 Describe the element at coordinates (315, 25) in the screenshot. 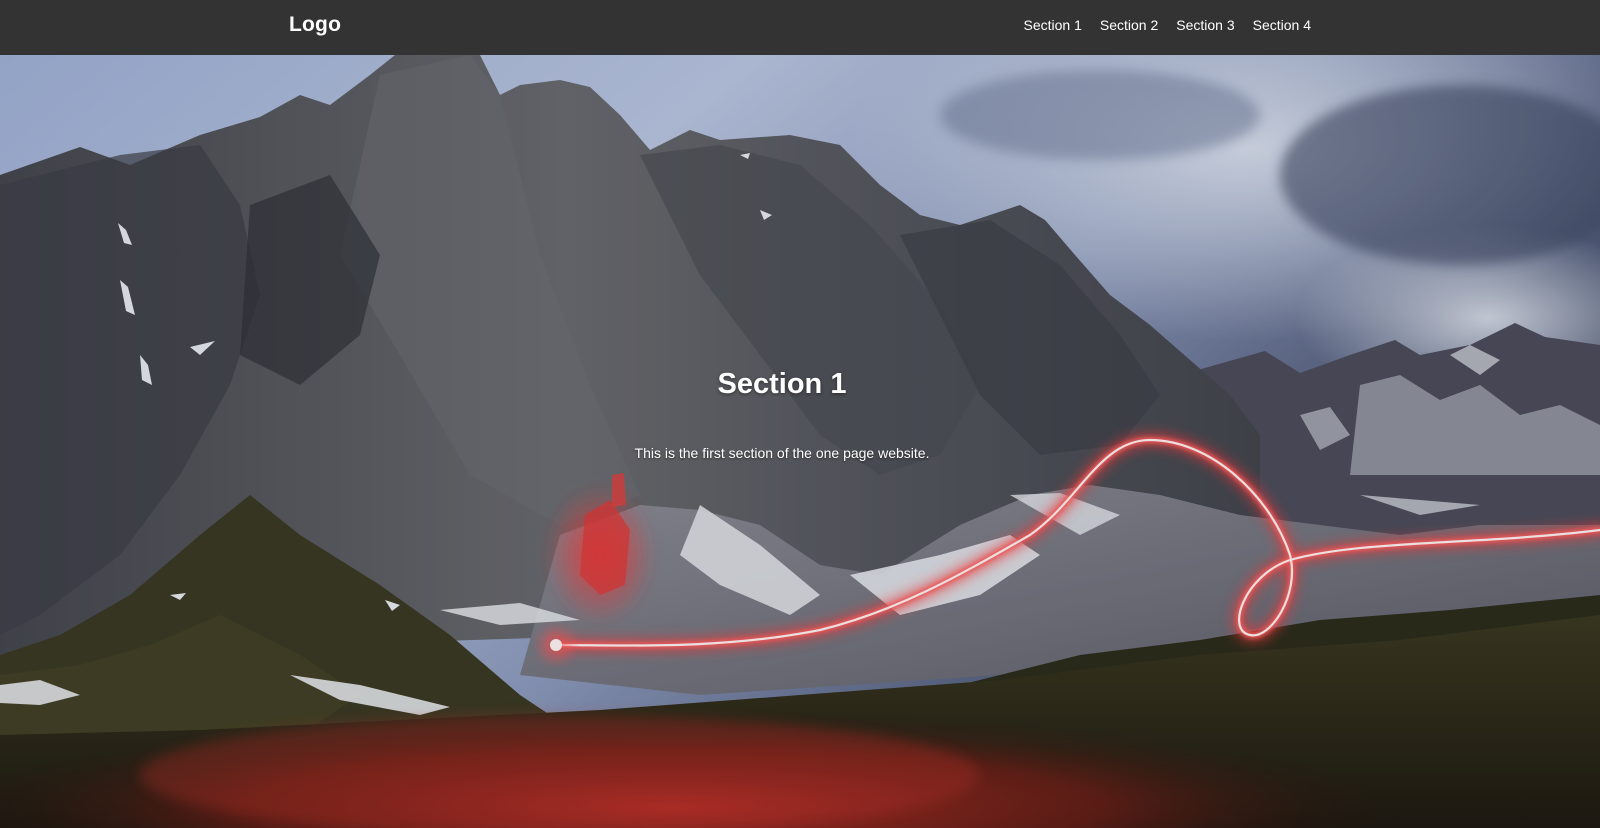

I see `logo-link: Logo` at that location.